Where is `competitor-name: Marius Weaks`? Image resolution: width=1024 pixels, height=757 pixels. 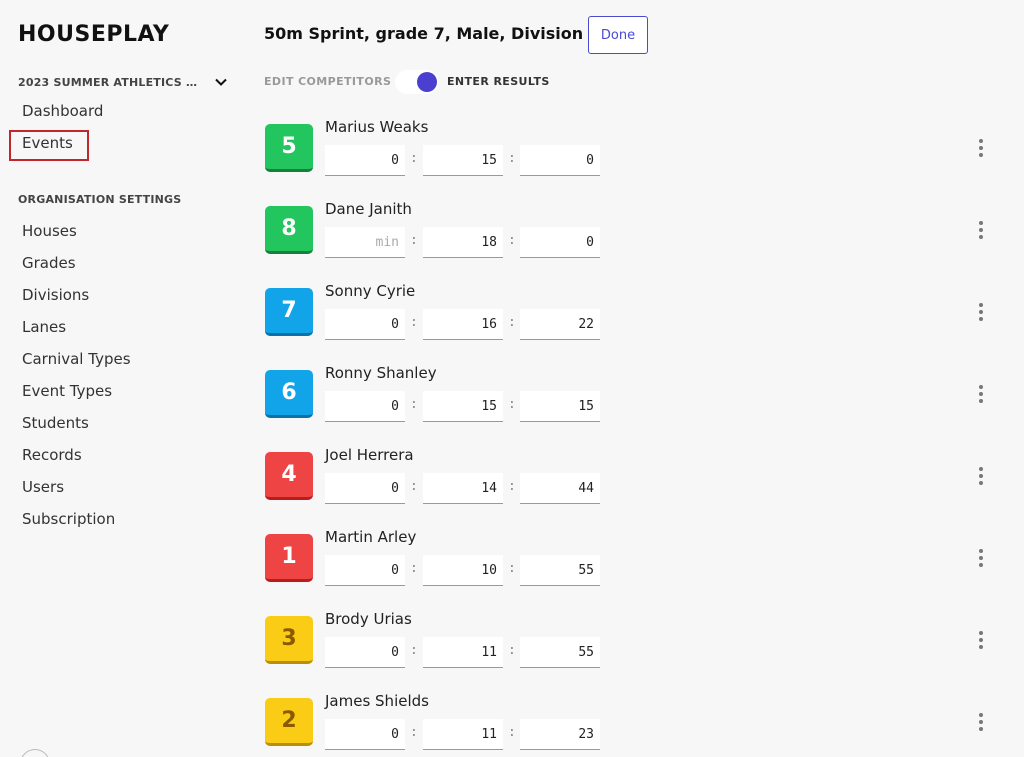
competitor-name: Marius Weaks is located at coordinates (377, 127).